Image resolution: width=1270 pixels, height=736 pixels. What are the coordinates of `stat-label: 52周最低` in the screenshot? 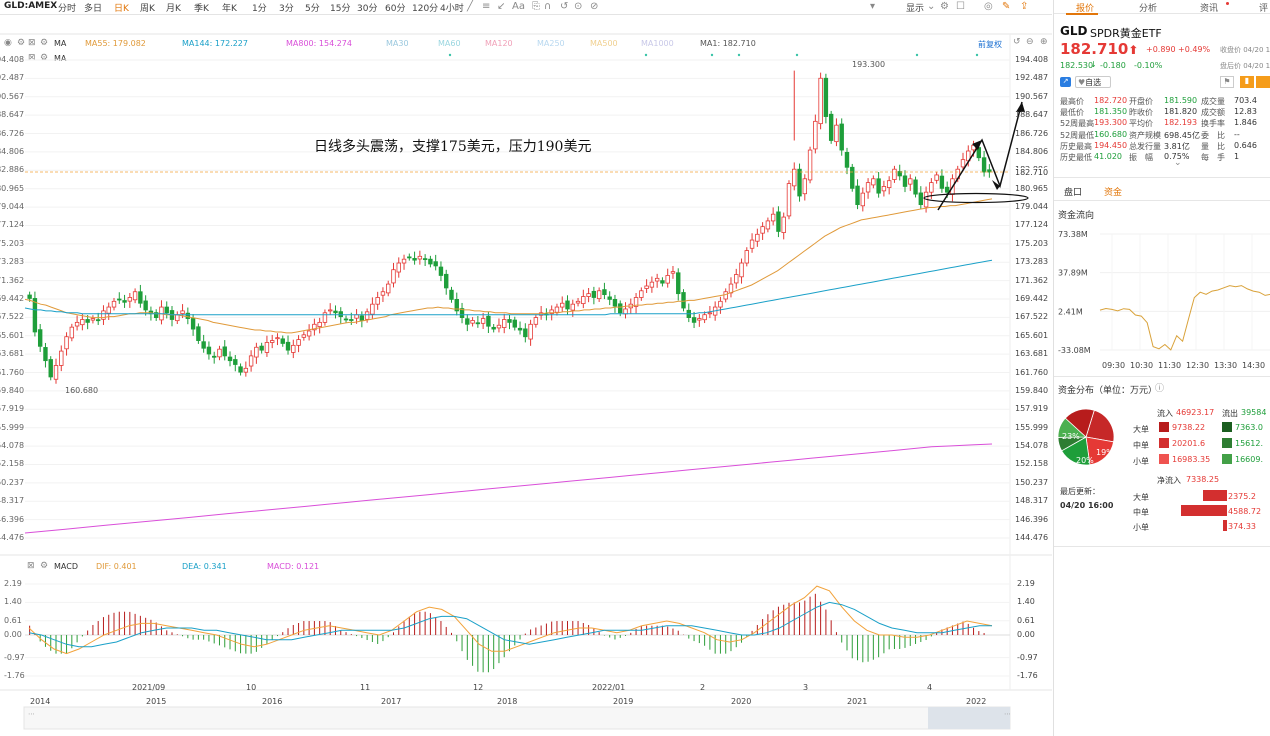 It's located at (1077, 135).